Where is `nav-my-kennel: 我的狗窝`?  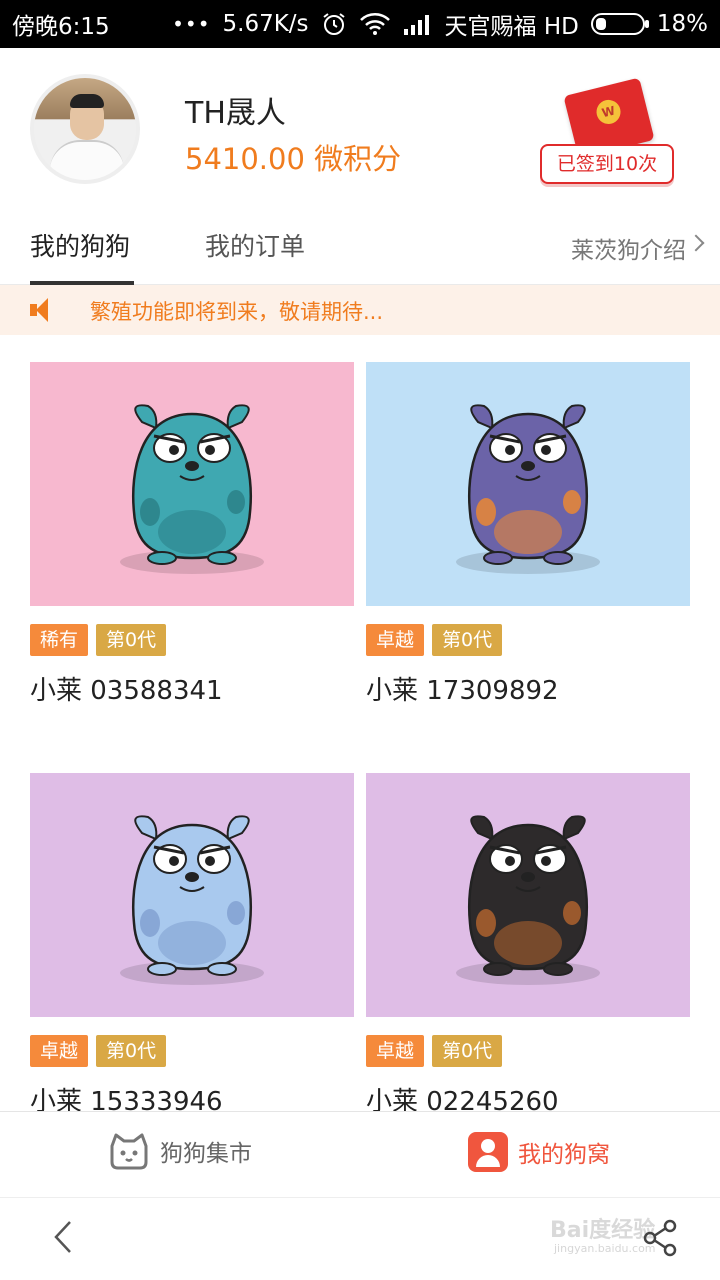 nav-my-kennel: 我的狗窝 is located at coordinates (539, 1152).